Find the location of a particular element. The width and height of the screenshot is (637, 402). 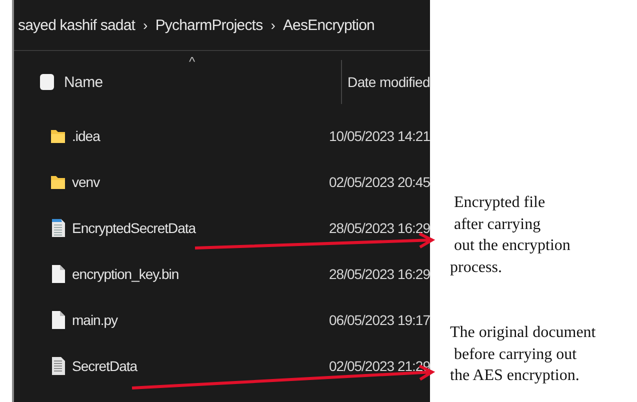

annotation-note: The original document before carrying out the AES encryption. is located at coordinates (523, 354).